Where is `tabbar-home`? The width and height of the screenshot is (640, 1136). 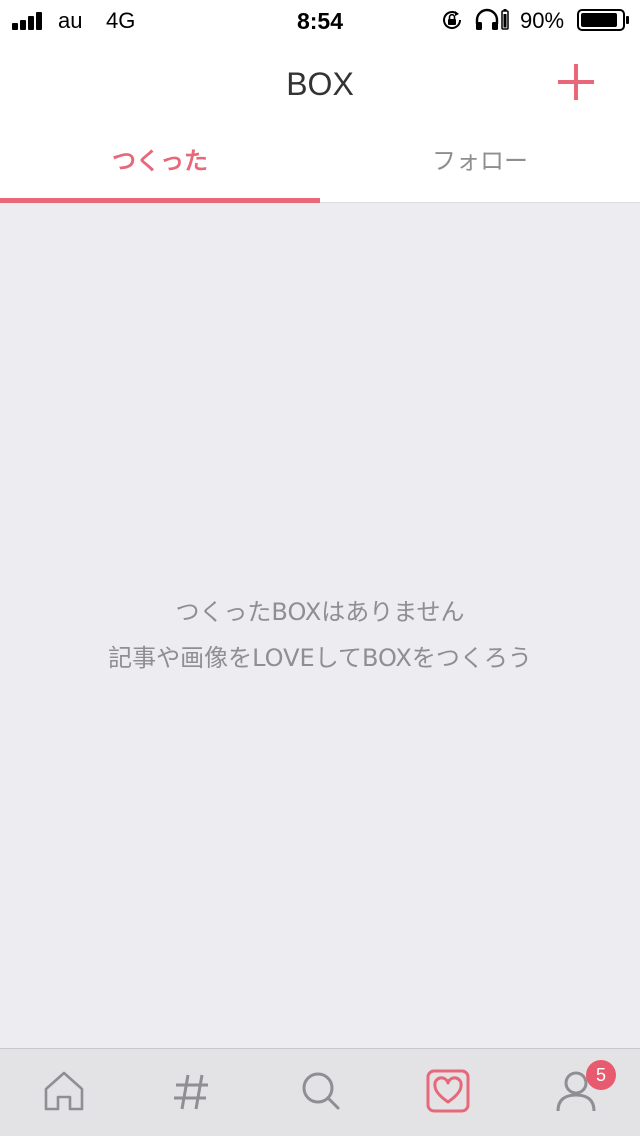 tabbar-home is located at coordinates (64, 1092).